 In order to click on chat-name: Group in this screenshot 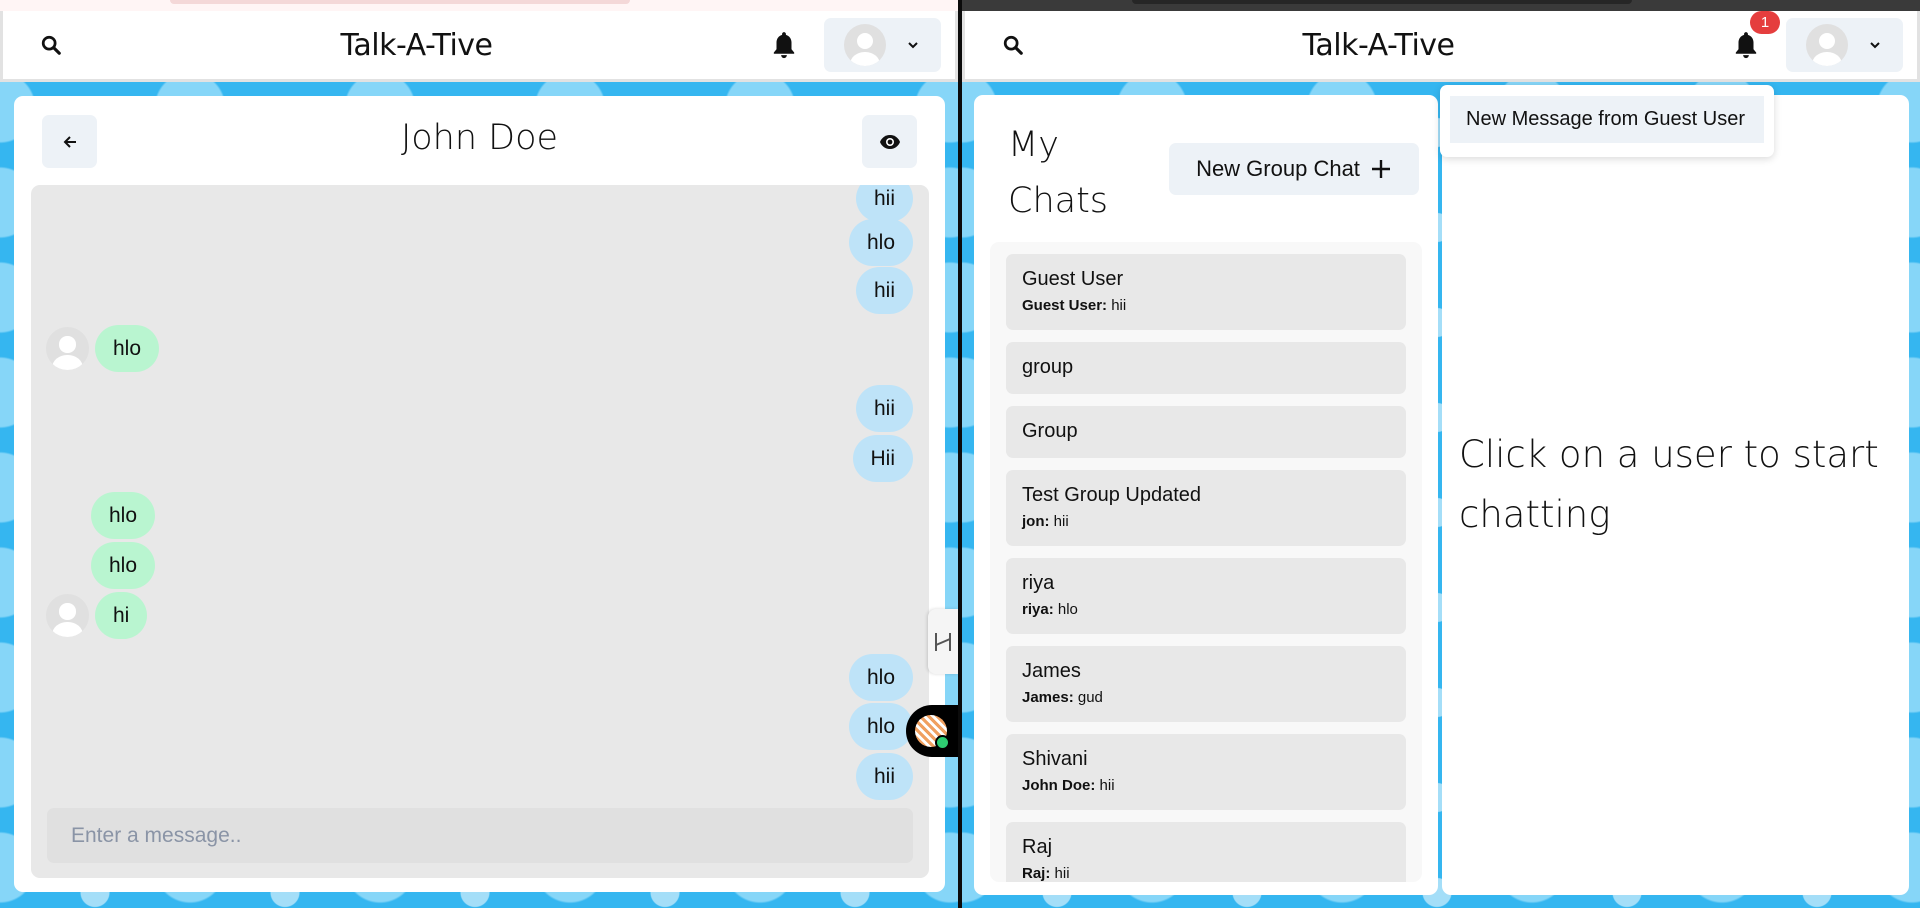, I will do `click(1050, 431)`.